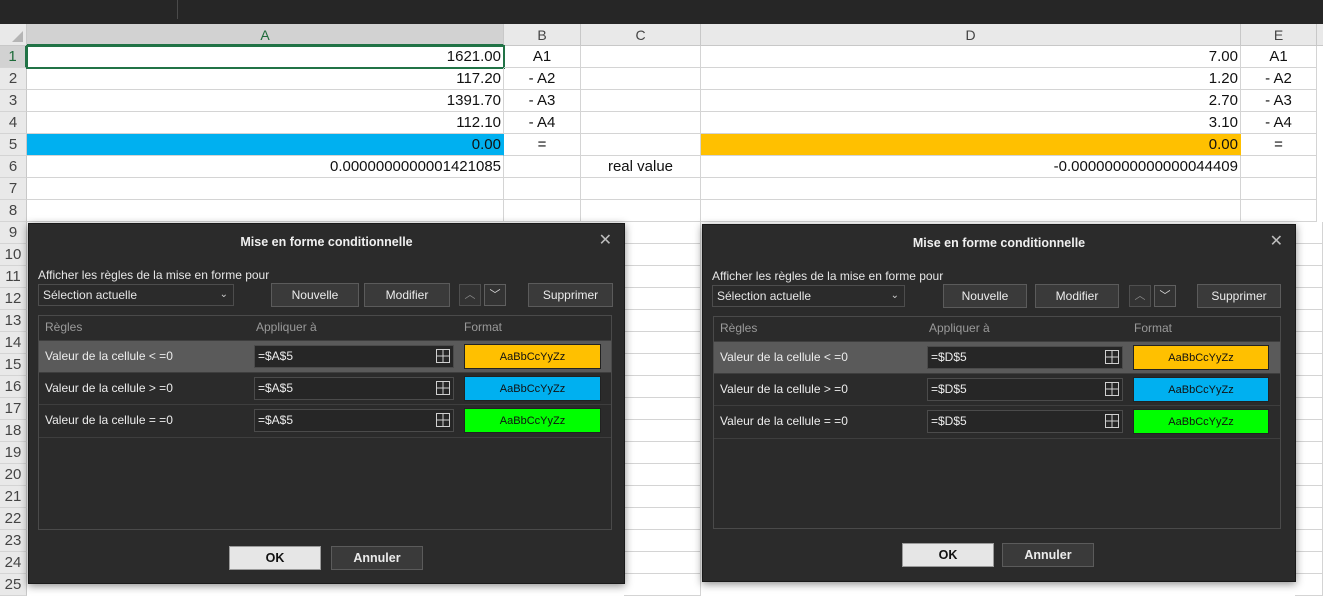 The height and width of the screenshot is (599, 1323). Describe the element at coordinates (13, 497) in the screenshot. I see `row-header-21: 21` at that location.